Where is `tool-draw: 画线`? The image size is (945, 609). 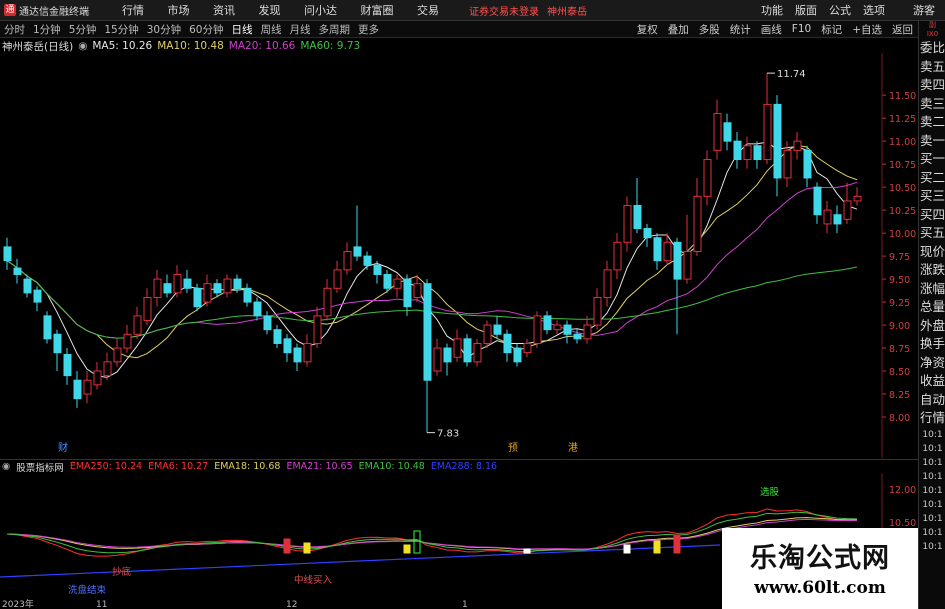
tool-draw: 画线 is located at coordinates (771, 29).